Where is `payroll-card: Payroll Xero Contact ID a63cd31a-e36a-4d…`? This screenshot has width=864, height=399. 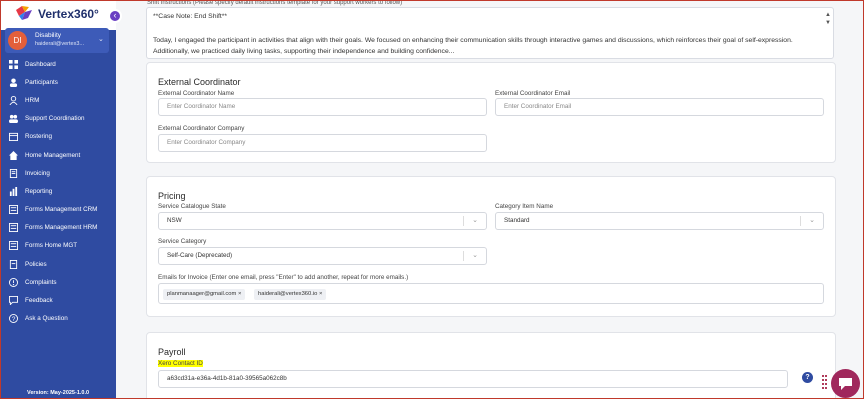 payroll-card: Payroll Xero Contact ID a63cd31a-e36a-4d… is located at coordinates (491, 365).